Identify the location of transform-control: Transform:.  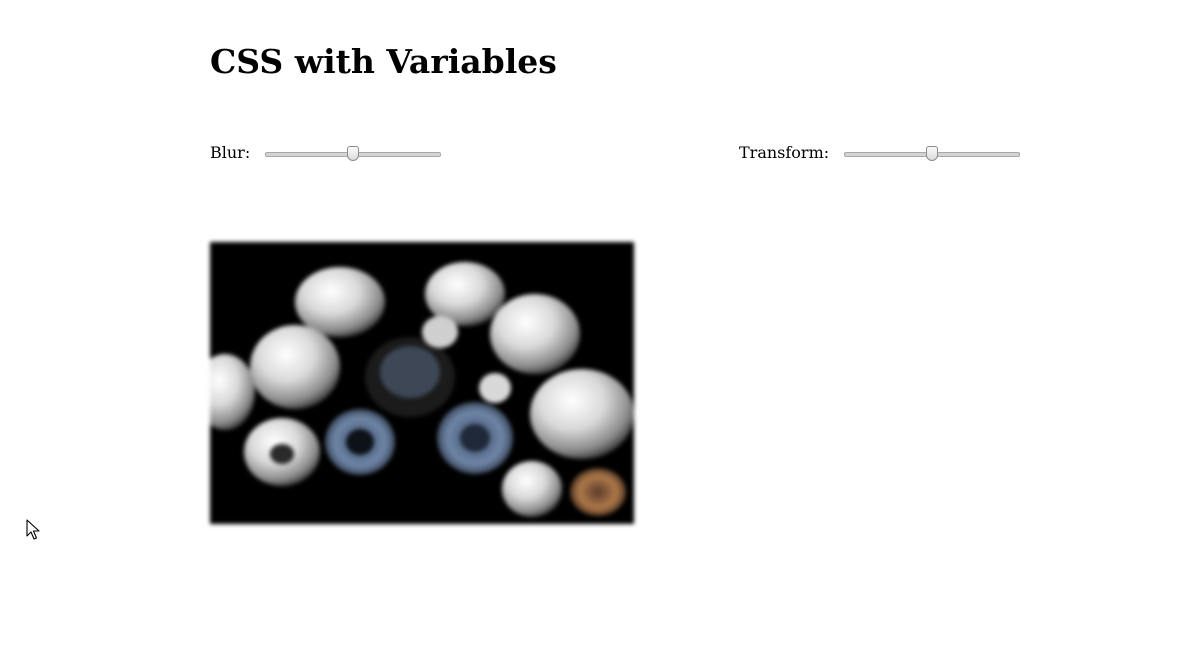
(880, 153).